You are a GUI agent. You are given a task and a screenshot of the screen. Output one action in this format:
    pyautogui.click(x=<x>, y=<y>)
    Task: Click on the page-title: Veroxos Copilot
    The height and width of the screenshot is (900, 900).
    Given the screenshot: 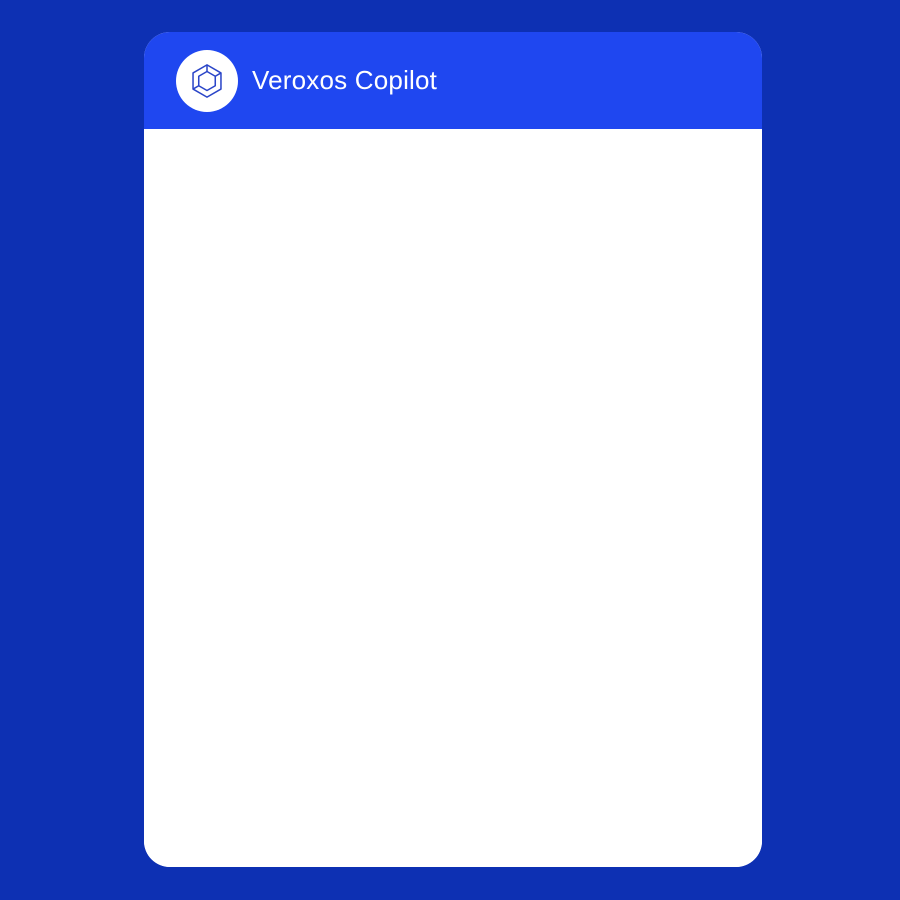 What is the action you would take?
    pyautogui.click(x=345, y=80)
    